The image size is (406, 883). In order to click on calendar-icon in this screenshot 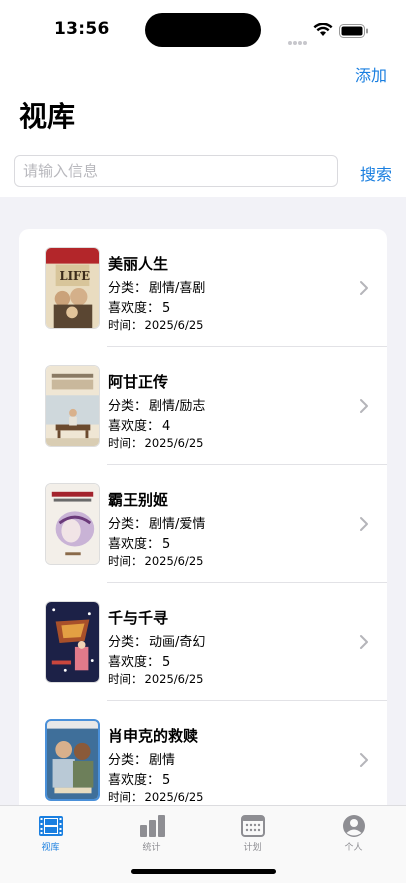, I will do `click(253, 826)`.